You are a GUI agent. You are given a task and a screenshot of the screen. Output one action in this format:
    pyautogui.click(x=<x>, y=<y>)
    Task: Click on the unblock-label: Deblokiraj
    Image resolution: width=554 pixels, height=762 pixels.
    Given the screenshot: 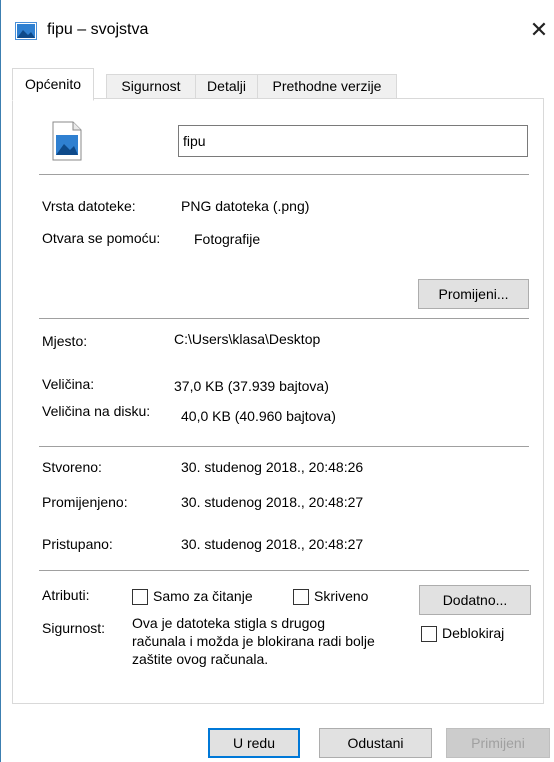 What is the action you would take?
    pyautogui.click(x=473, y=633)
    